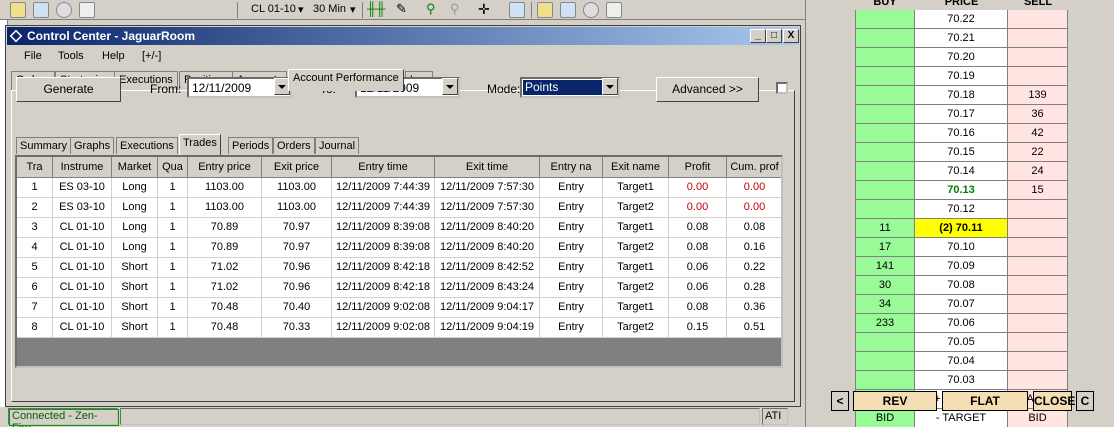  I want to click on sell-cell: 36, so click(1038, 114).